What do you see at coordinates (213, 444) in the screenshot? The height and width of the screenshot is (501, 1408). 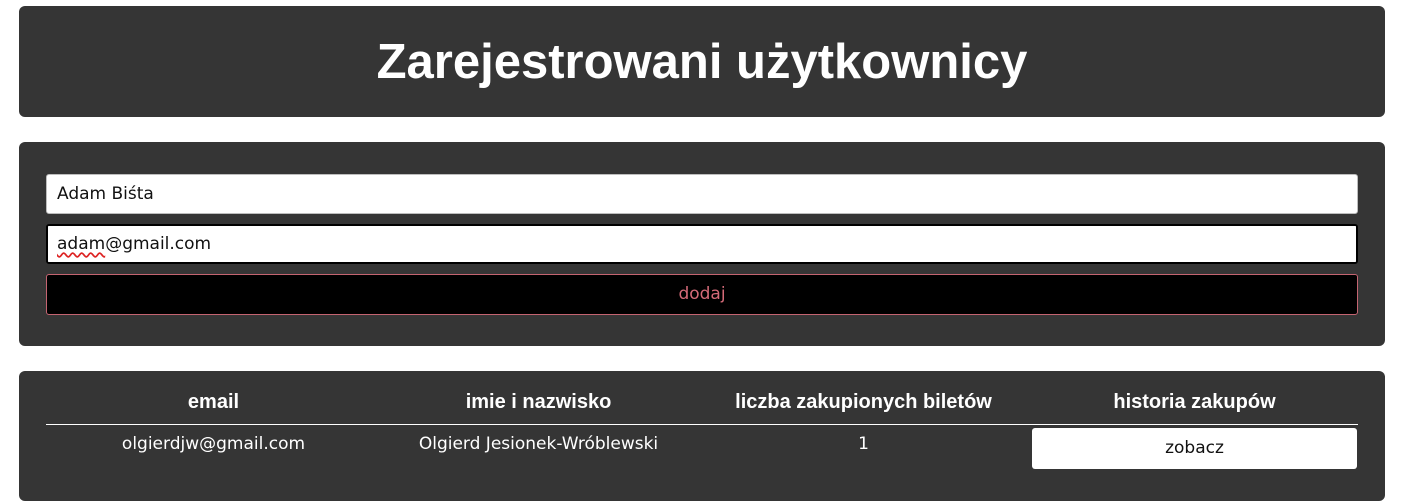 I see `cell-email: olgierdjw@gmail.com` at bounding box center [213, 444].